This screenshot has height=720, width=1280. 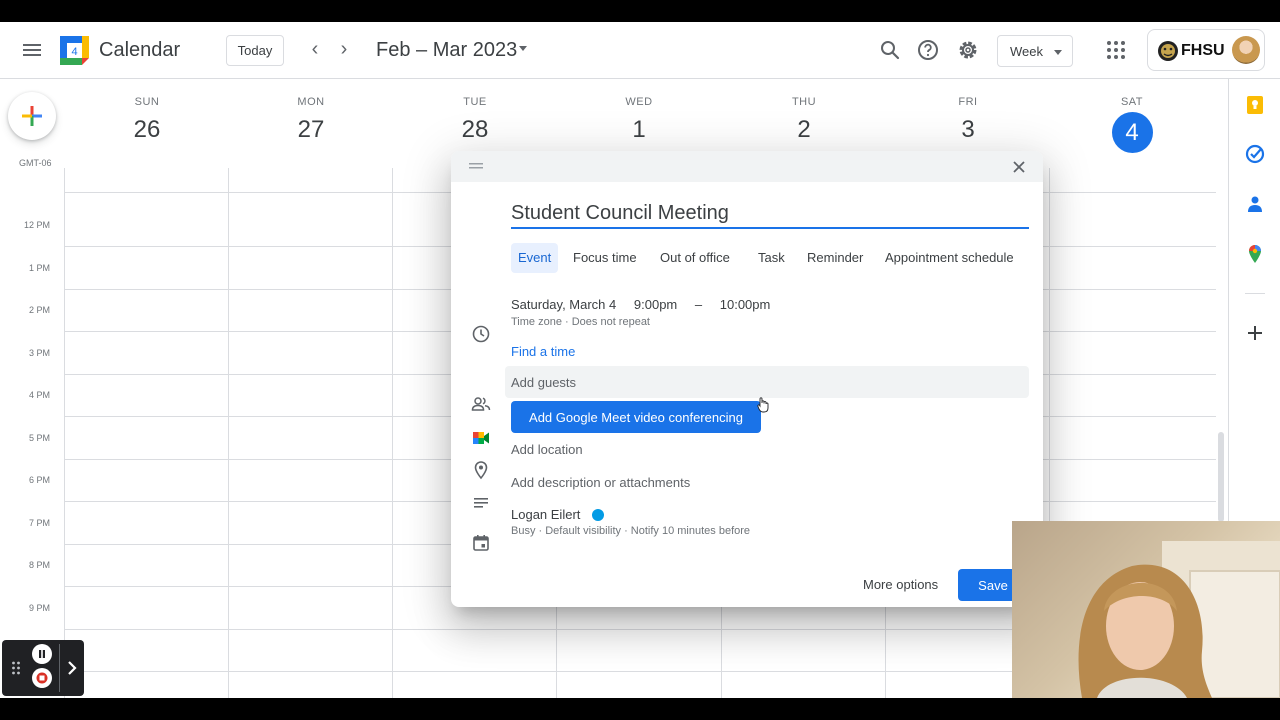 I want to click on calendar-owner: Logan Eilert, so click(x=558, y=514).